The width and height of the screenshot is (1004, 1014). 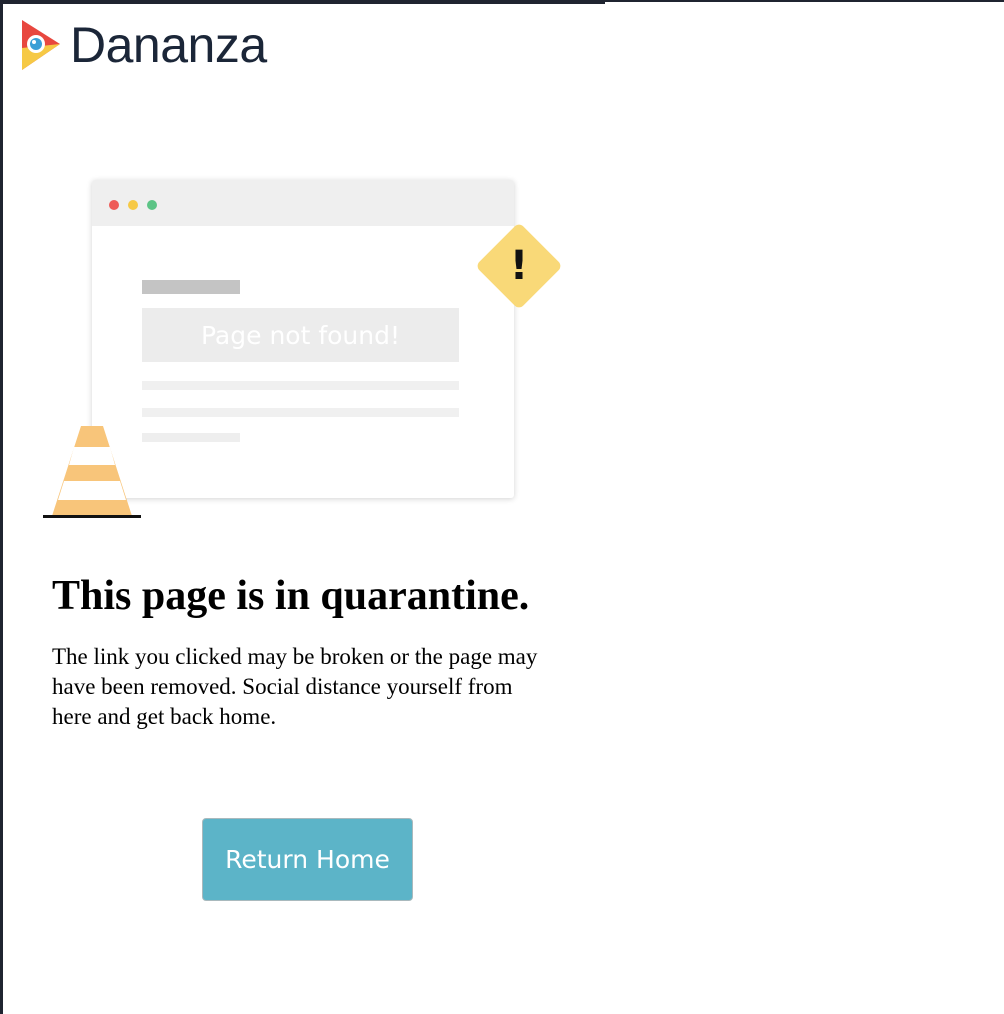 What do you see at coordinates (191, 287) in the screenshot?
I see `placeholder-heading-bar` at bounding box center [191, 287].